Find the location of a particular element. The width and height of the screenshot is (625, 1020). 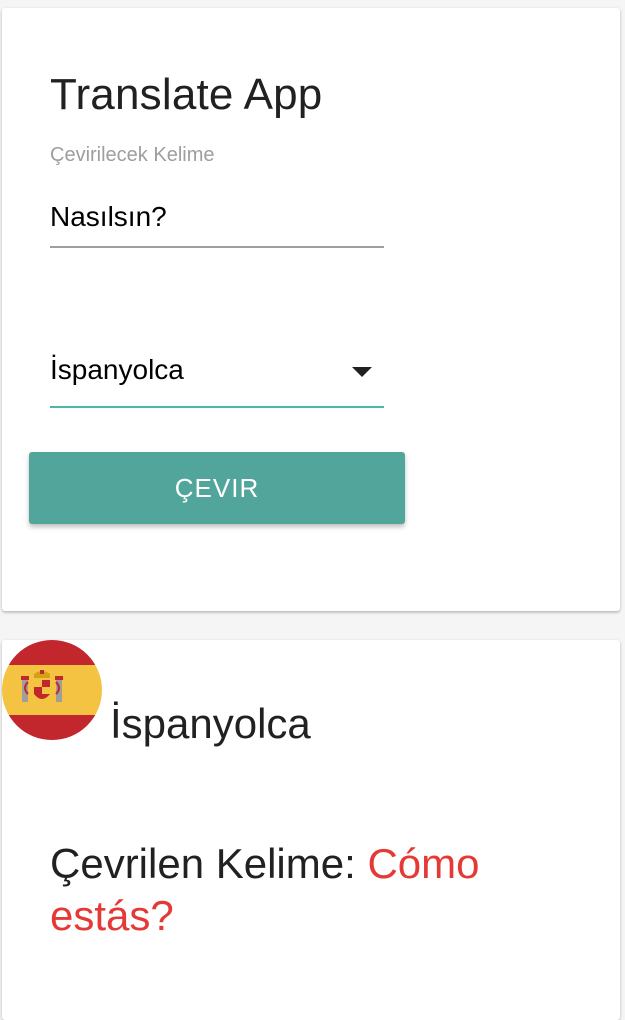

caret-down-icon is located at coordinates (362, 372).